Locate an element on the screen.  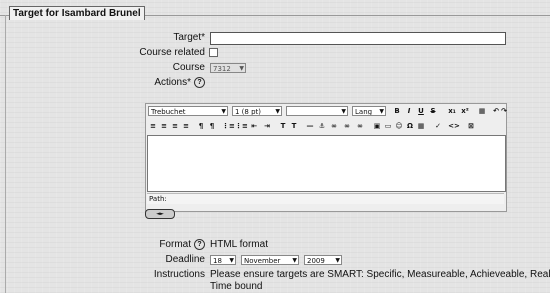
actions-label-text: Actions* is located at coordinates (172, 83).